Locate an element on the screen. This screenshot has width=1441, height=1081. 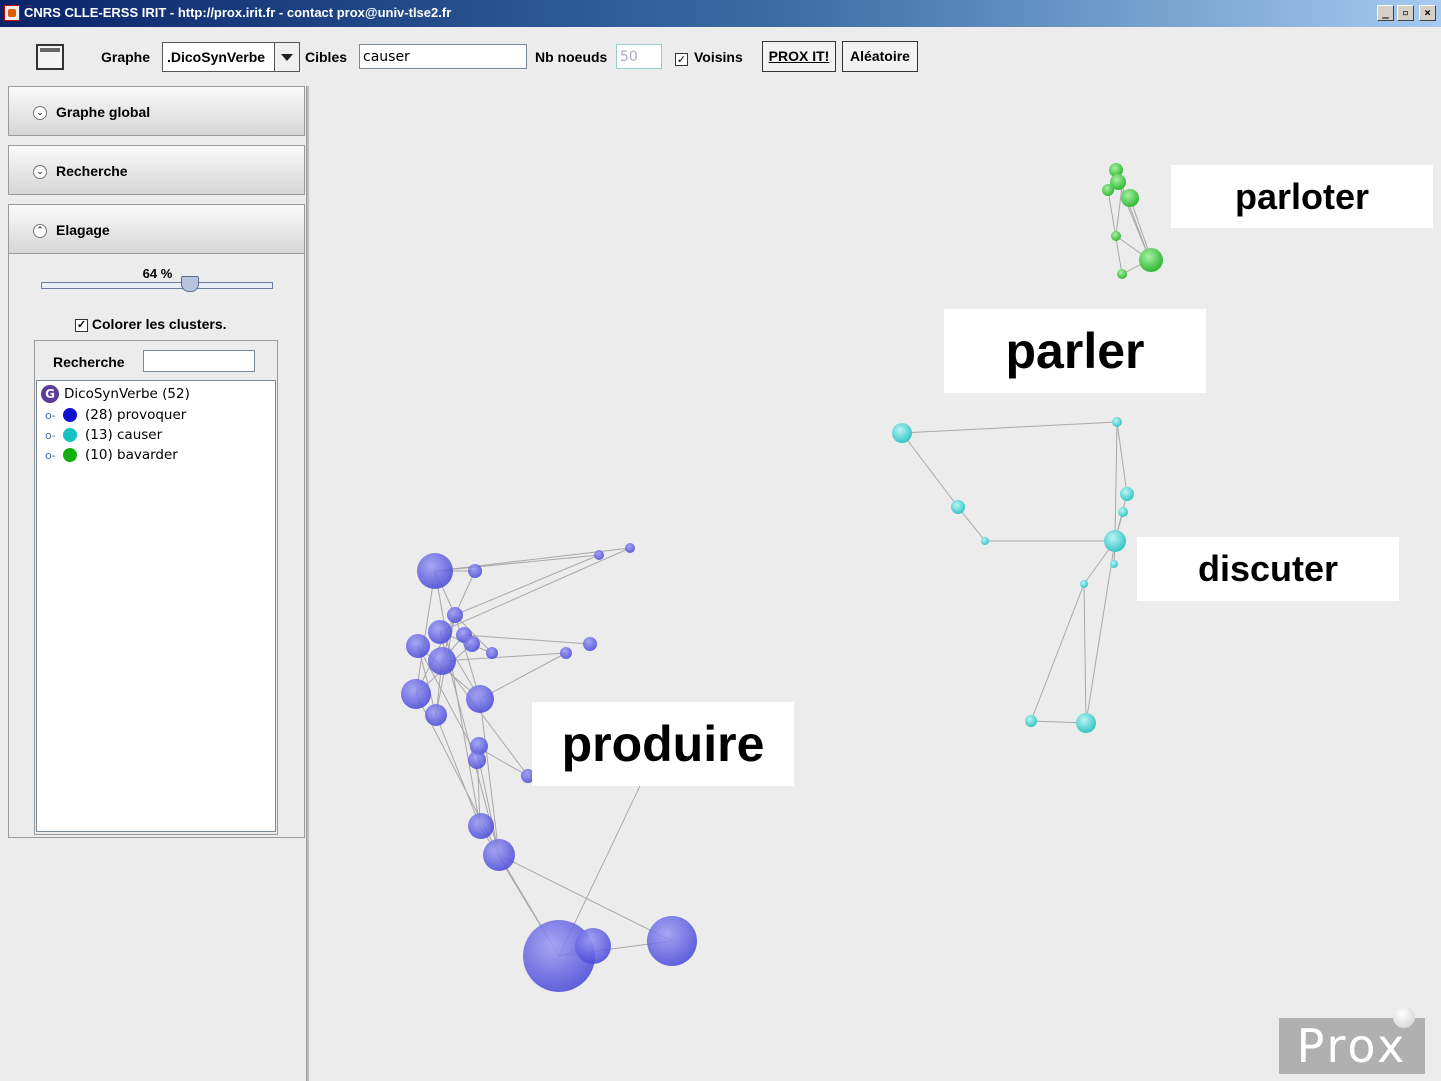
chevron-down-icon is located at coordinates (286, 57).